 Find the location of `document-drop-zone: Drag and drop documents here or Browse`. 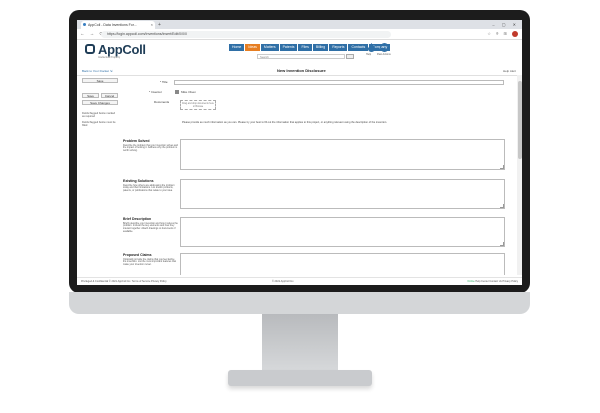

document-drop-zone: Drag and drop documents here or Browse is located at coordinates (198, 105).